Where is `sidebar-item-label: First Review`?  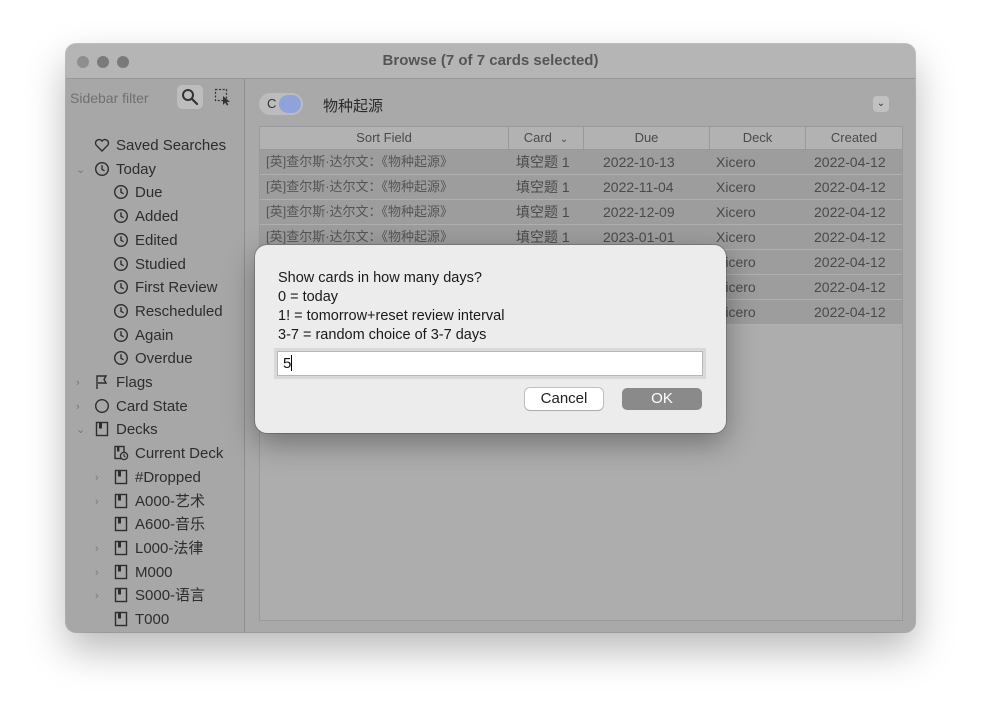
sidebar-item-label: First Review is located at coordinates (176, 288).